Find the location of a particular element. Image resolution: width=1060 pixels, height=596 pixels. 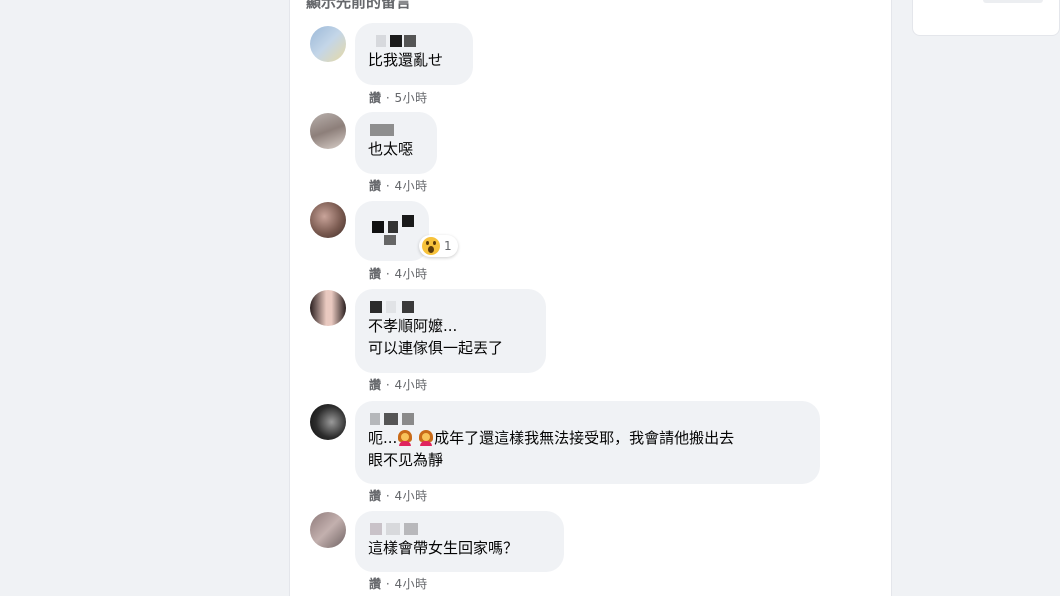

comment-text: 也太噁 is located at coordinates (391, 149).